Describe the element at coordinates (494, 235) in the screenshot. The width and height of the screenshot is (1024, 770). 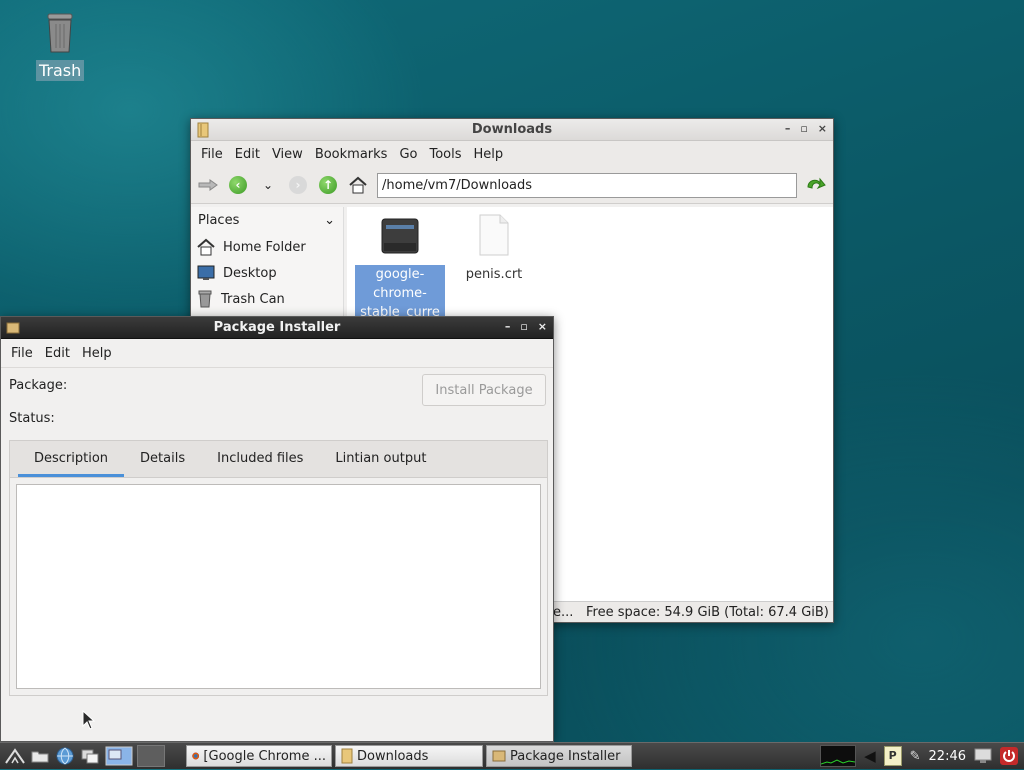
I see `document-icon` at that location.